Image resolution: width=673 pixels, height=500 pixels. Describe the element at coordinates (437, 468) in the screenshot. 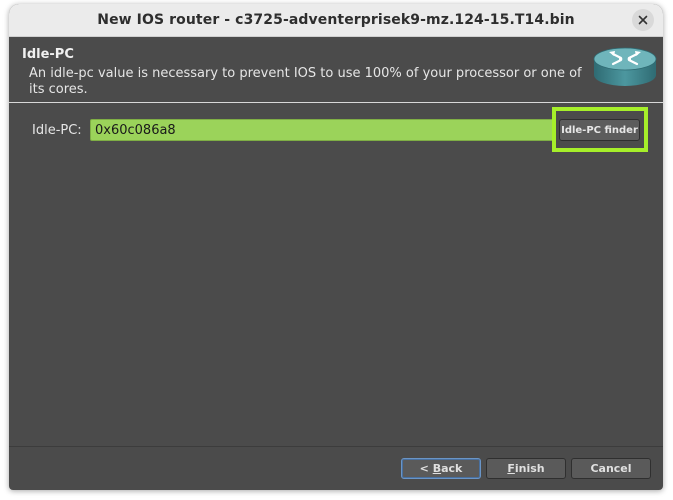

I see `back-mnemonic: B` at that location.